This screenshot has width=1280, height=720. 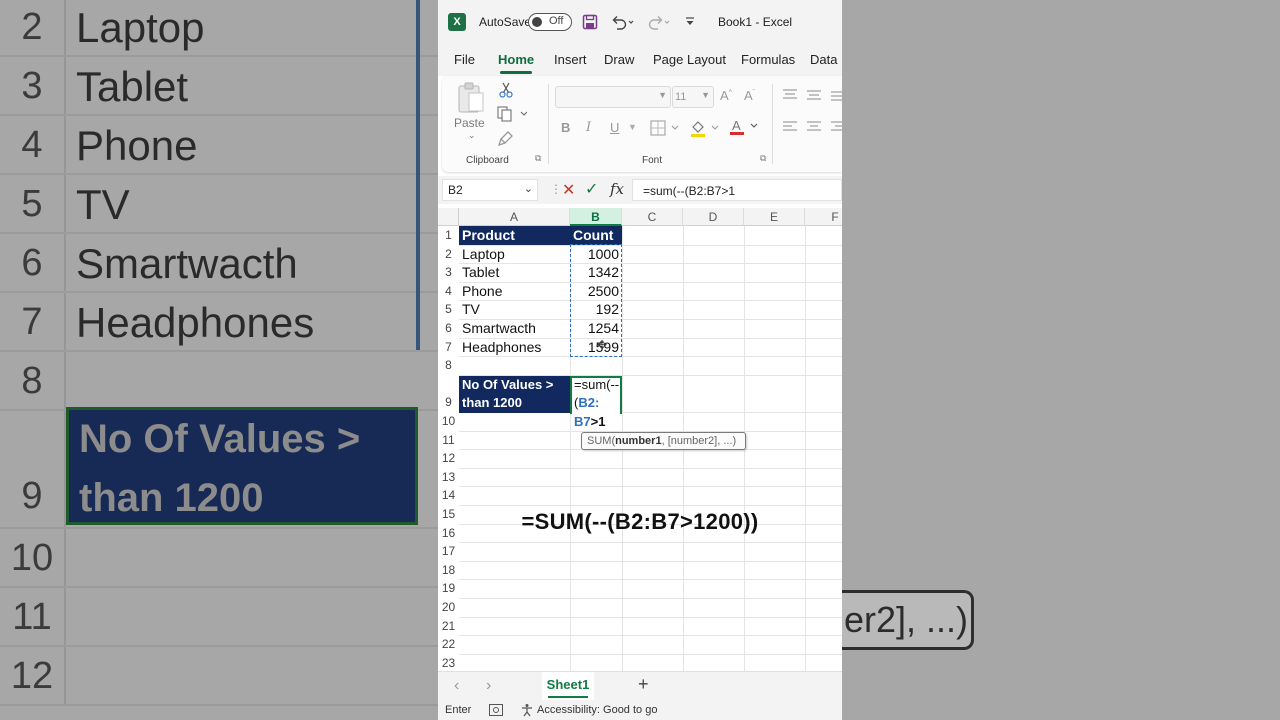 What do you see at coordinates (219, 676) in the screenshot?
I see `bg-row: 12` at bounding box center [219, 676].